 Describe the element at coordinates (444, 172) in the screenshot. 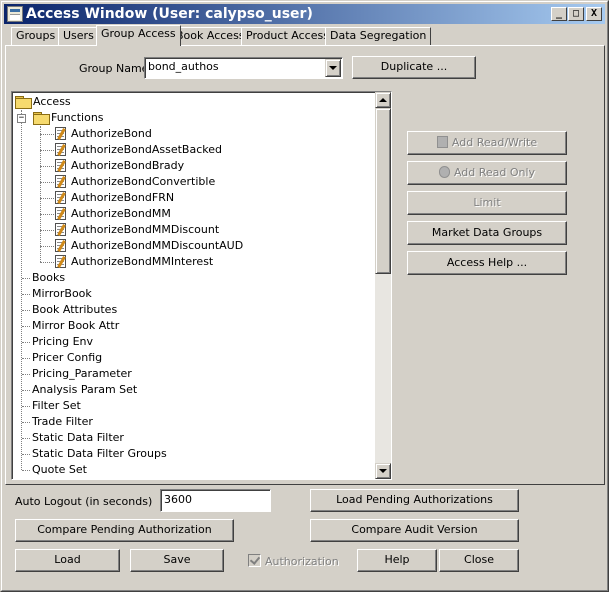

I see `glasses-icon` at that location.